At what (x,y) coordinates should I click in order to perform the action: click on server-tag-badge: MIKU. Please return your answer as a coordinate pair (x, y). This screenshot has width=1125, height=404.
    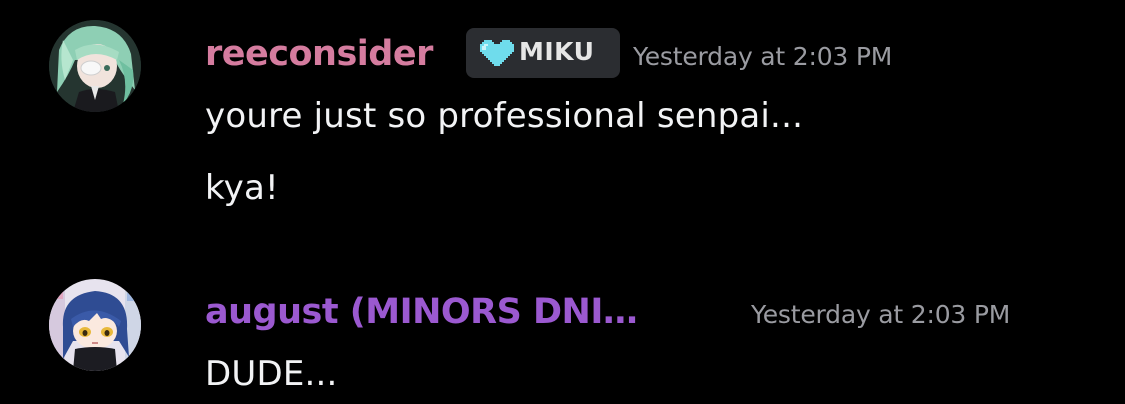
    Looking at the image, I should click on (543, 53).